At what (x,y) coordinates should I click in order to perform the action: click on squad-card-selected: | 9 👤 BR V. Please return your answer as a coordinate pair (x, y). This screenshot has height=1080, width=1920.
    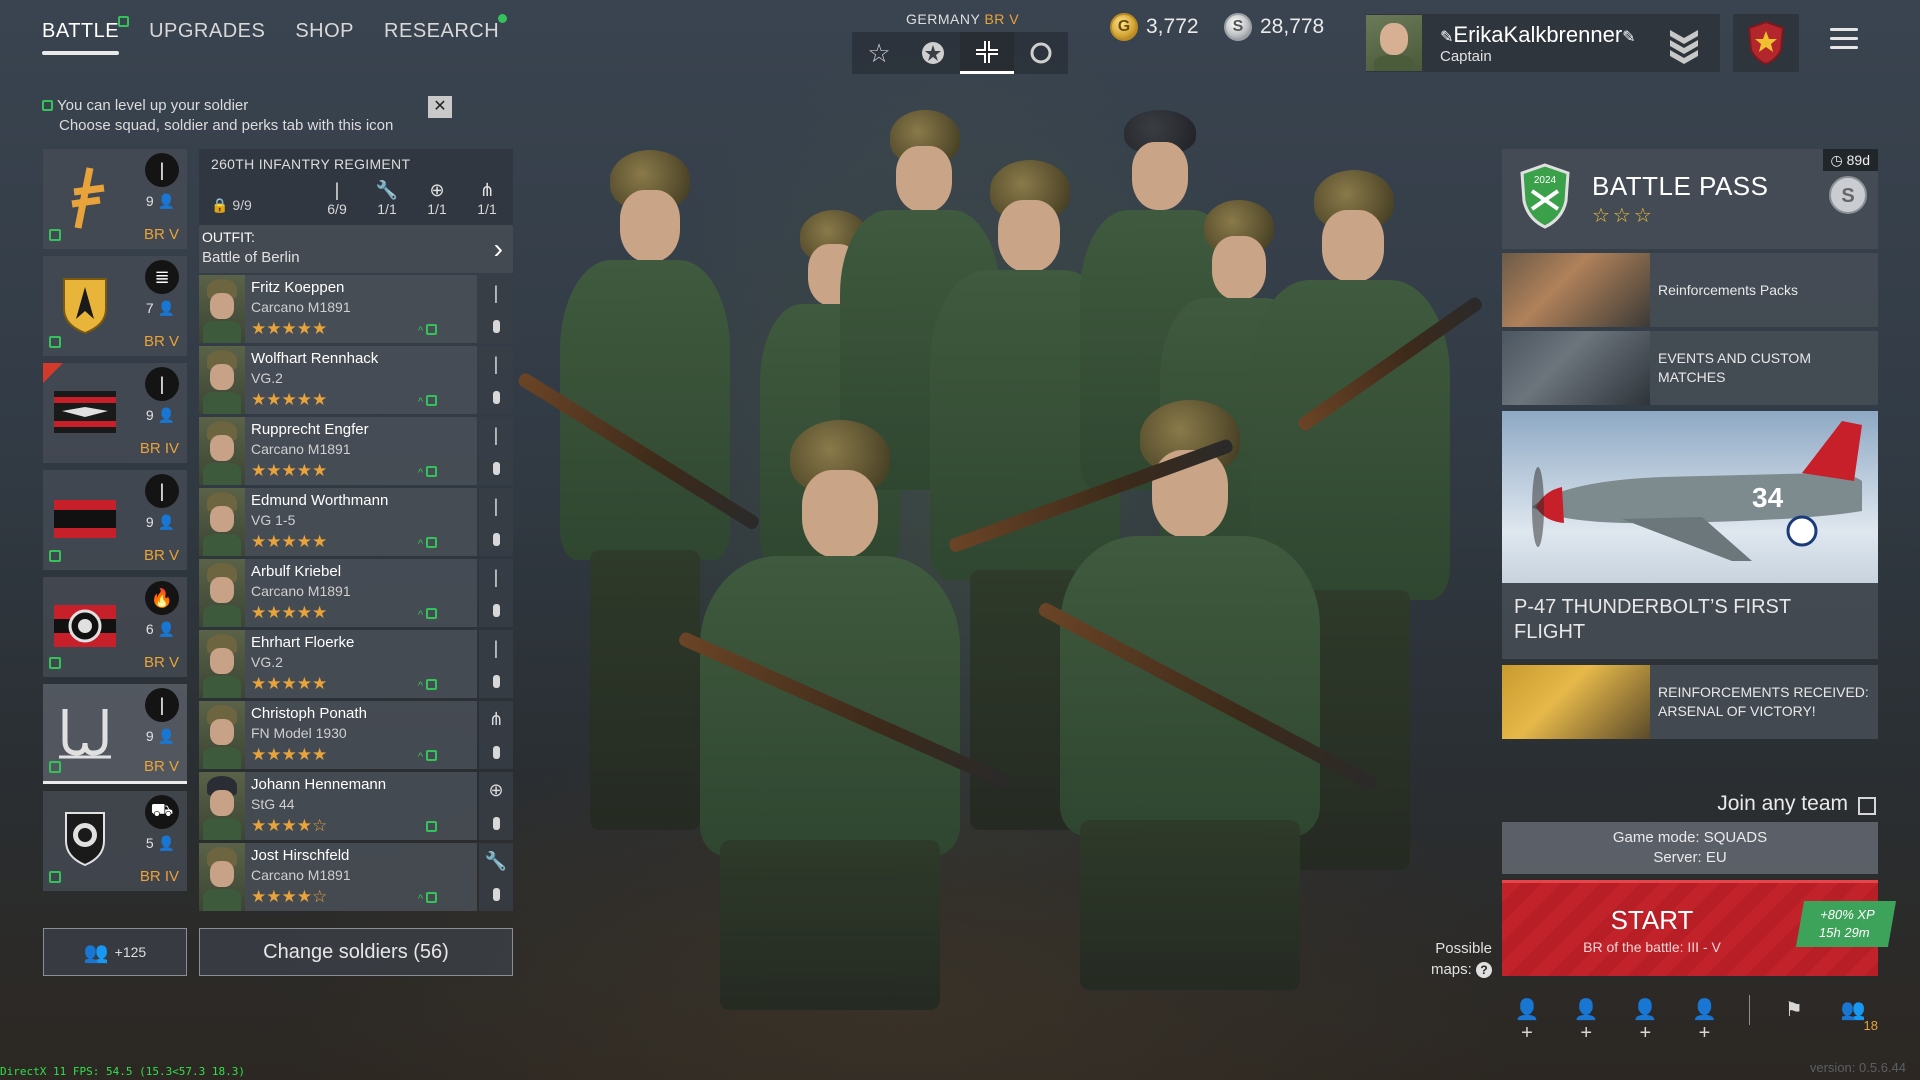
    Looking at the image, I should click on (115, 734).